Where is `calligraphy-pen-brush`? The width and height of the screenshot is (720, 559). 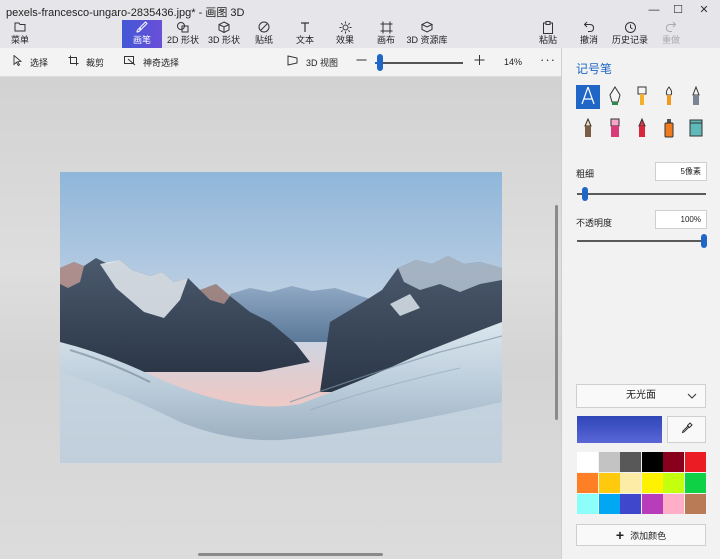
calligraphy-pen-brush is located at coordinates (615, 97).